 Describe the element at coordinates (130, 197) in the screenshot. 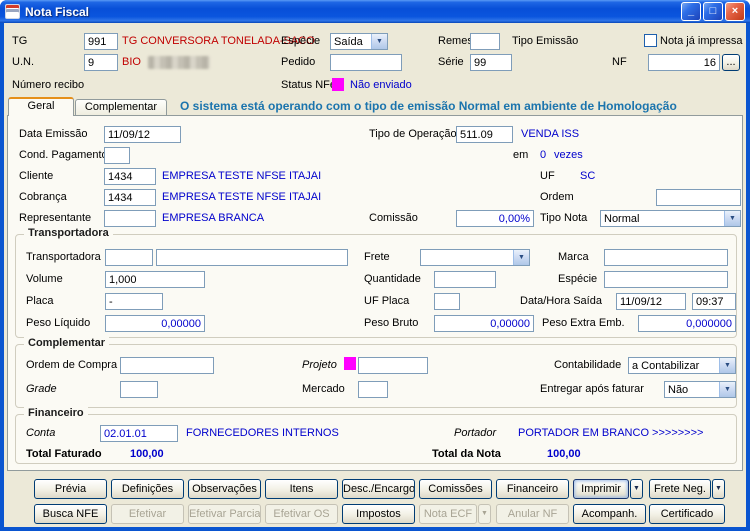

I see `cobranca-field: 1434` at that location.